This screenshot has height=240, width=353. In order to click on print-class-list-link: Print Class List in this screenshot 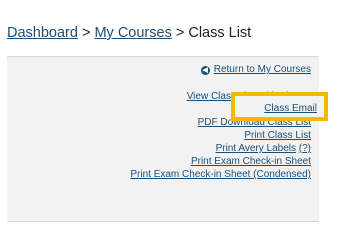, I will do `click(277, 135)`.